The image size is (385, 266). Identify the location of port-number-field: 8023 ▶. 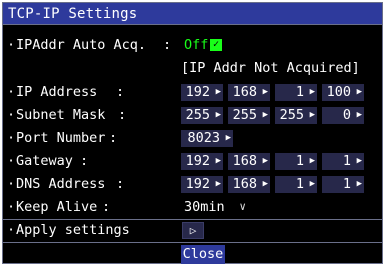
(207, 138).